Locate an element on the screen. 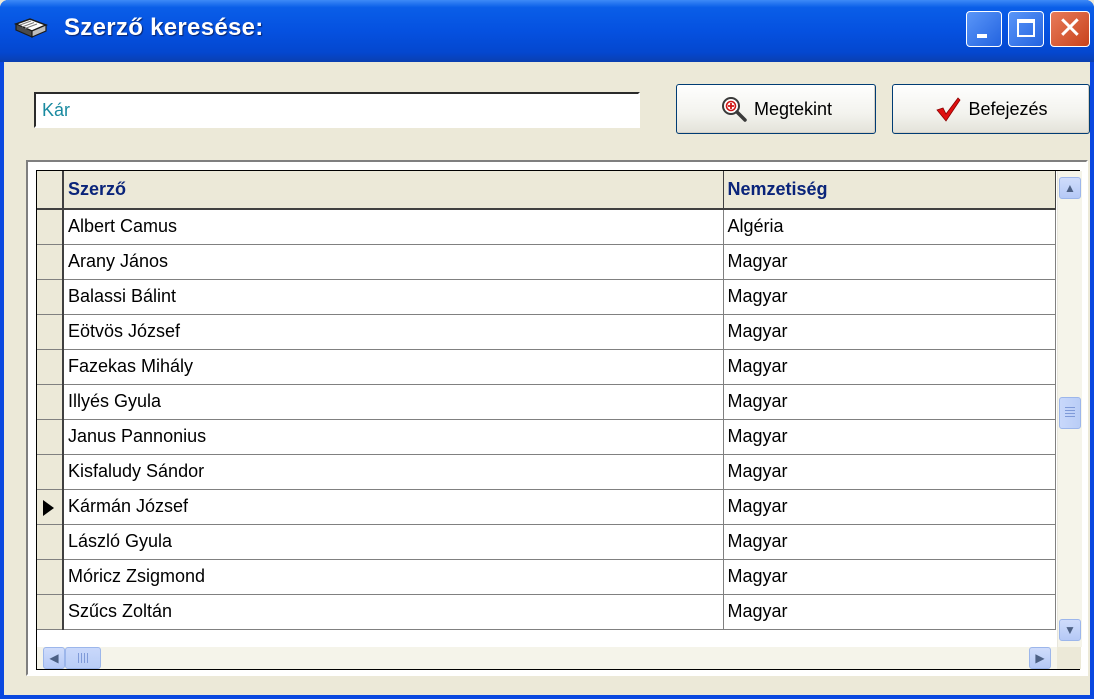  author-cell: Balassi Bálint is located at coordinates (393, 297).